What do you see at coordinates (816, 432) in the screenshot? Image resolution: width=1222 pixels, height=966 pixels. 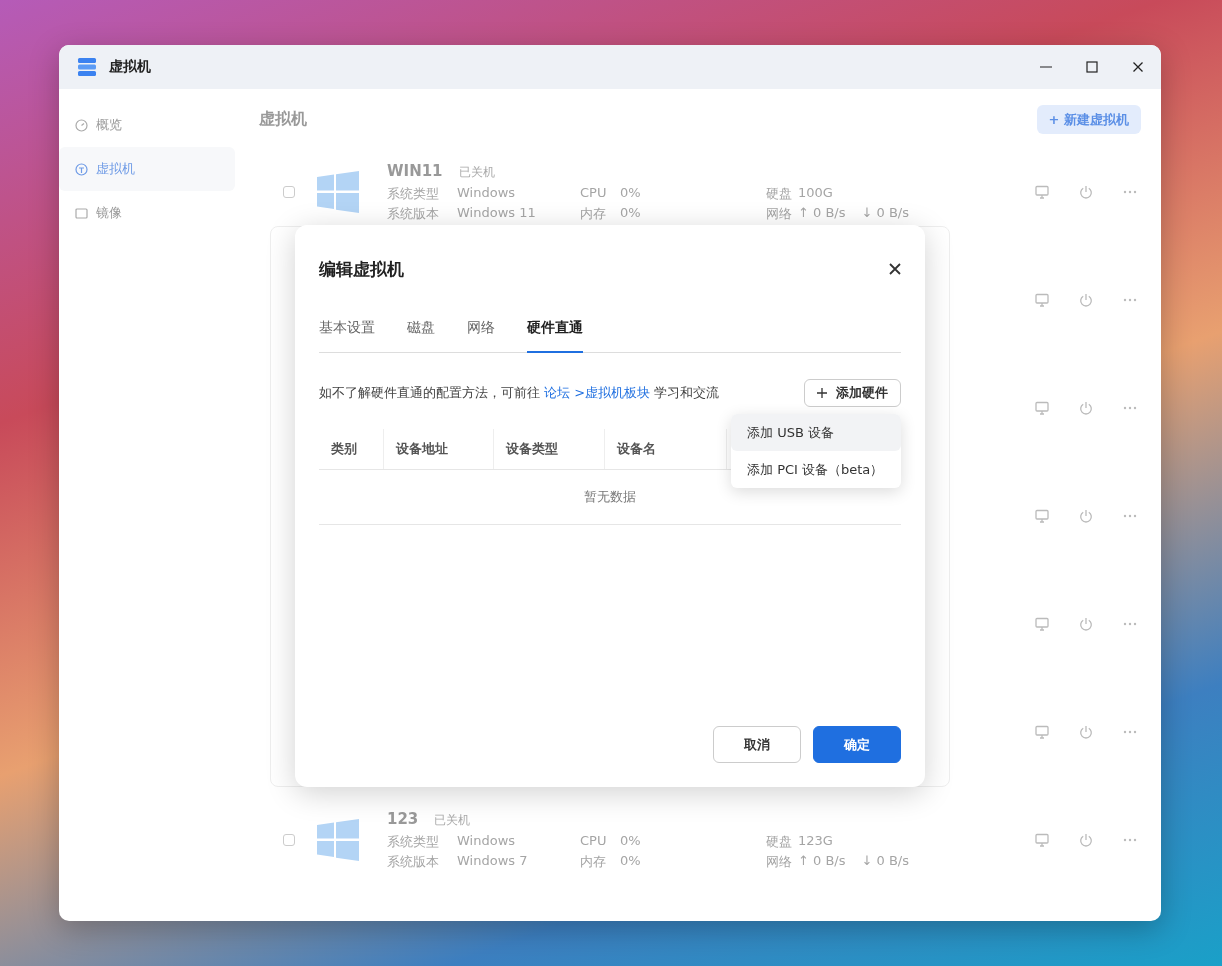 I see `menu-item: 添加 USB 设备` at bounding box center [816, 432].